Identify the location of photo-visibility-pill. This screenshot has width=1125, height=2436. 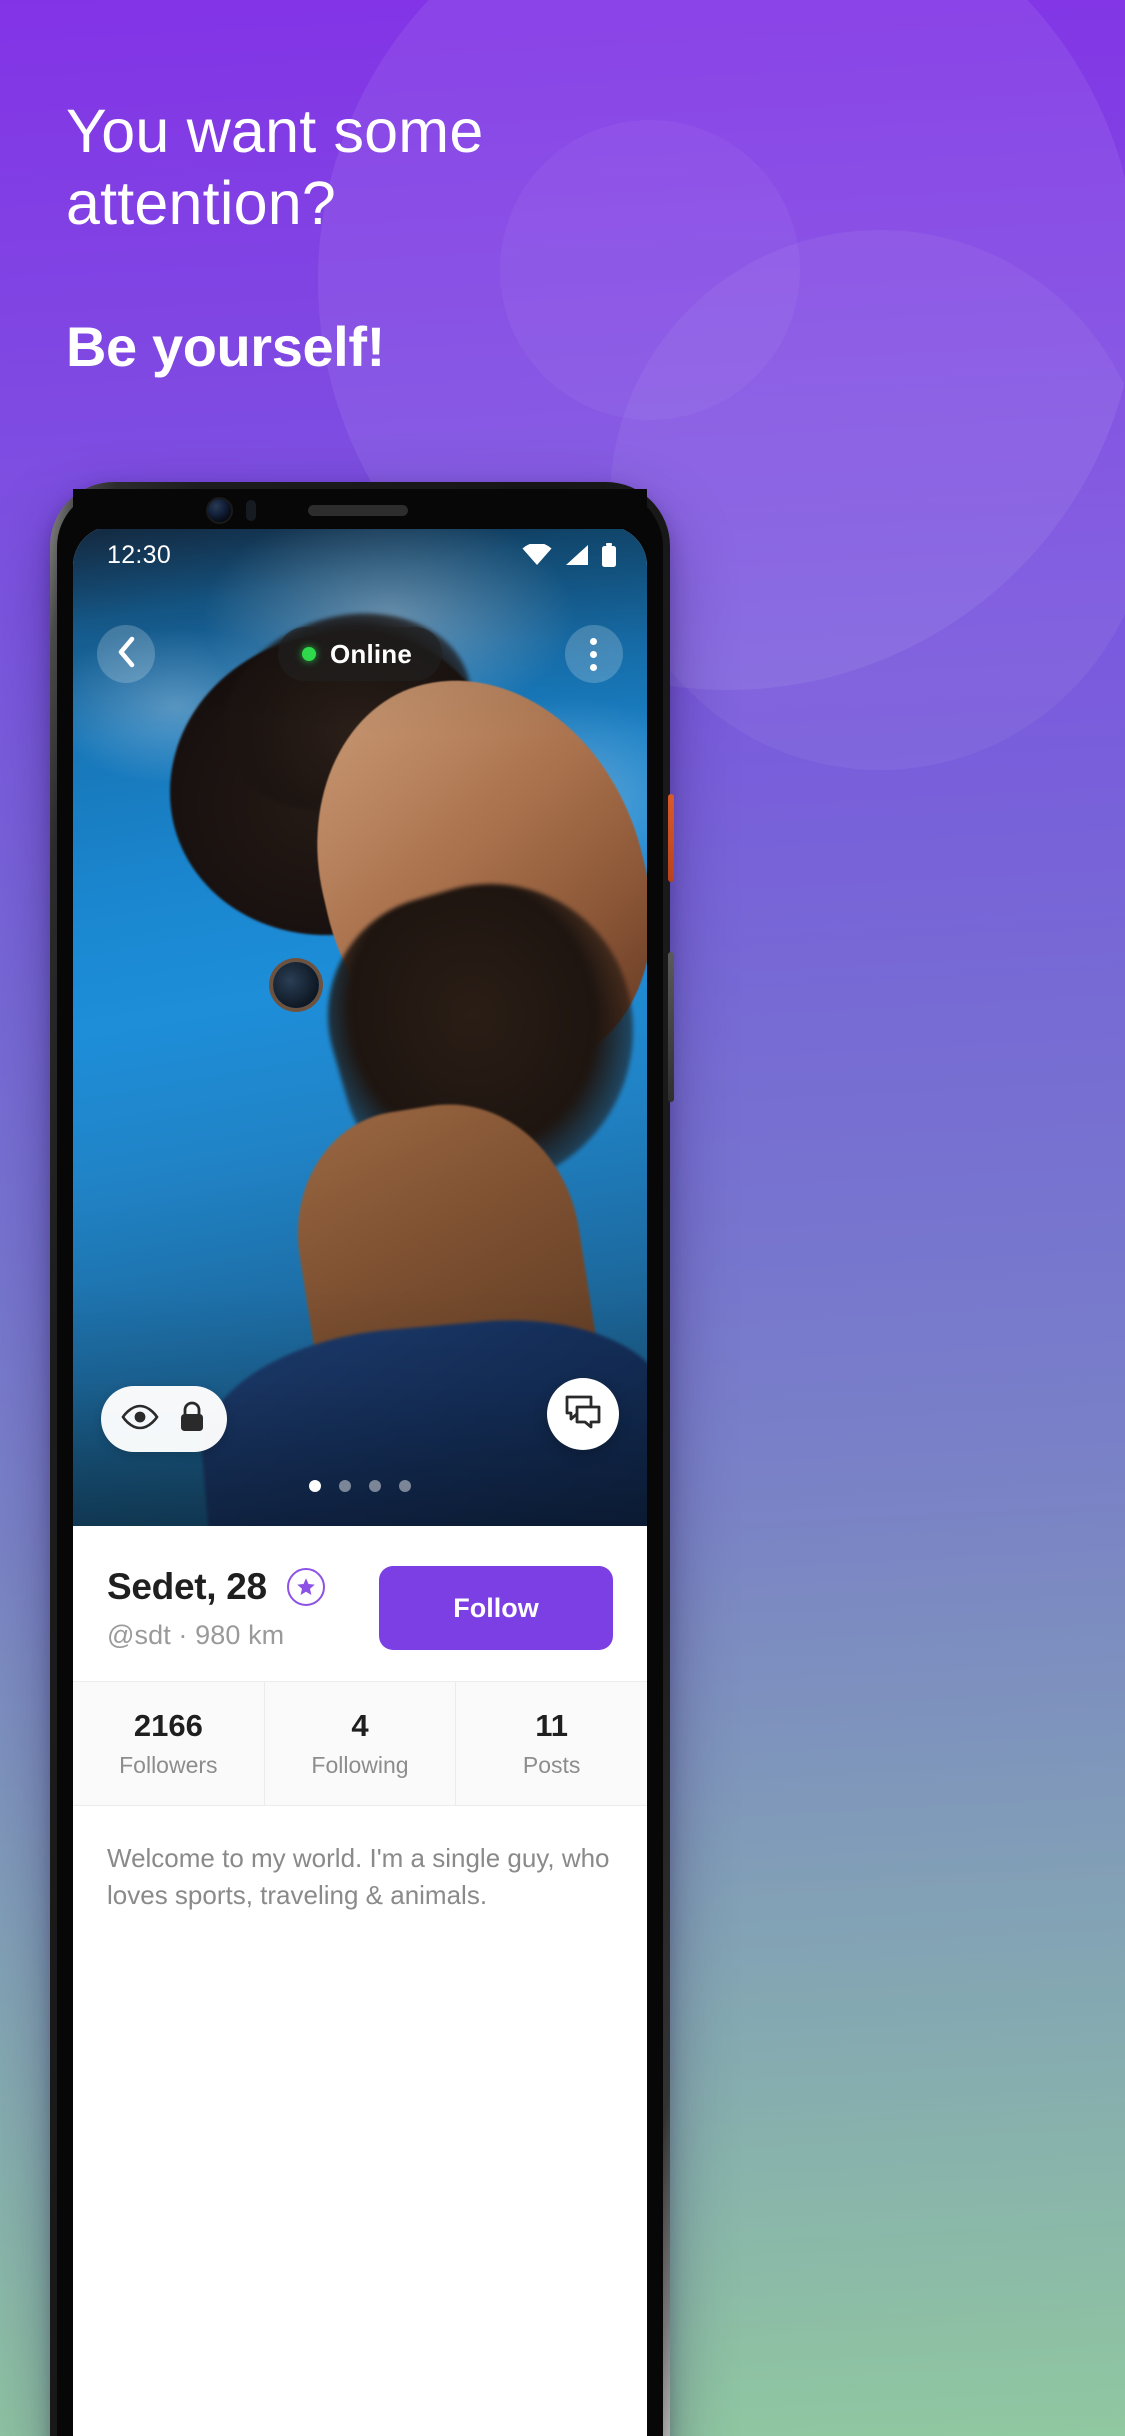
(164, 1419).